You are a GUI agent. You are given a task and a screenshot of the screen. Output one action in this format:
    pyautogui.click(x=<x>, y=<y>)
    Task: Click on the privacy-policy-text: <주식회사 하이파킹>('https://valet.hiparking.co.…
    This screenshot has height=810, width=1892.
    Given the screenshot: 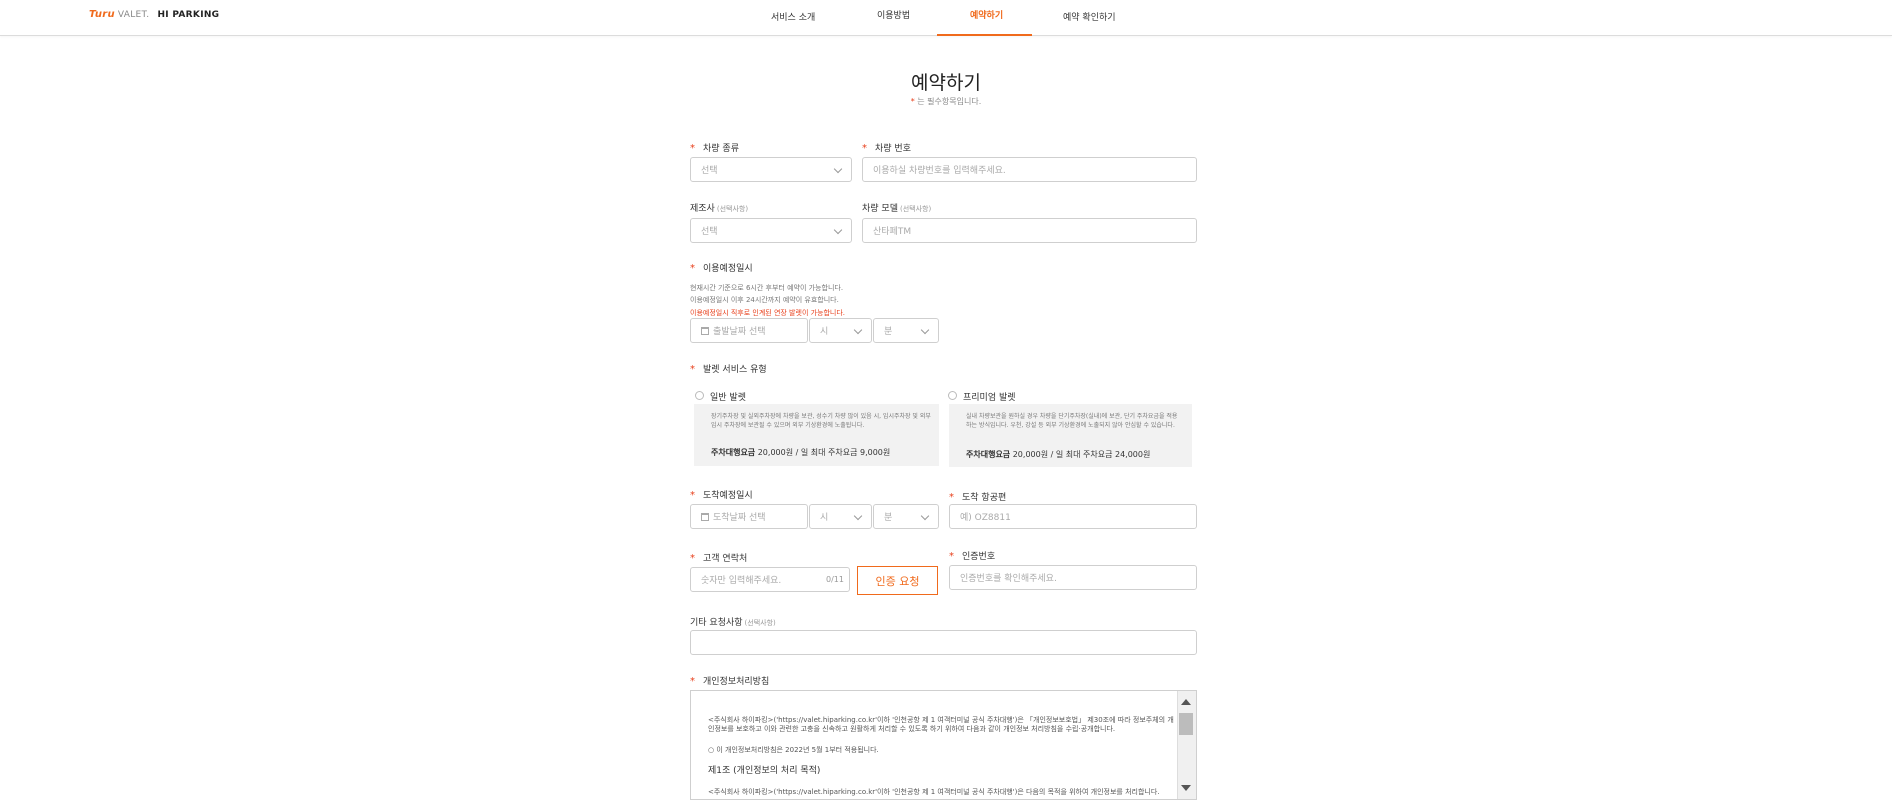 What is the action you would take?
    pyautogui.click(x=943, y=757)
    